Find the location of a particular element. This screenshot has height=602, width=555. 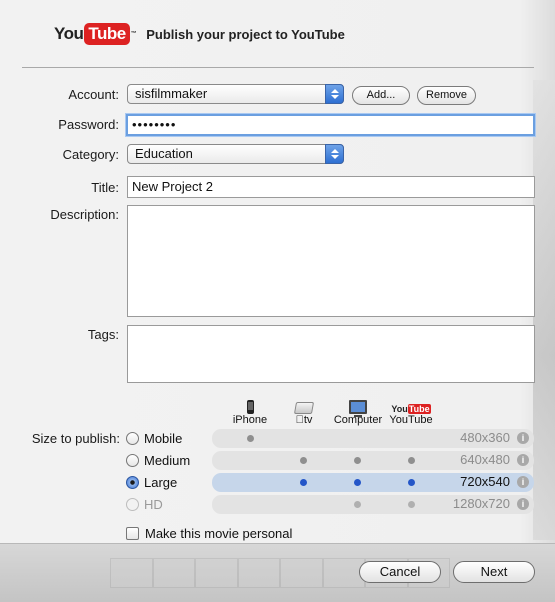

background-window-edge is located at coordinates (544, 310).